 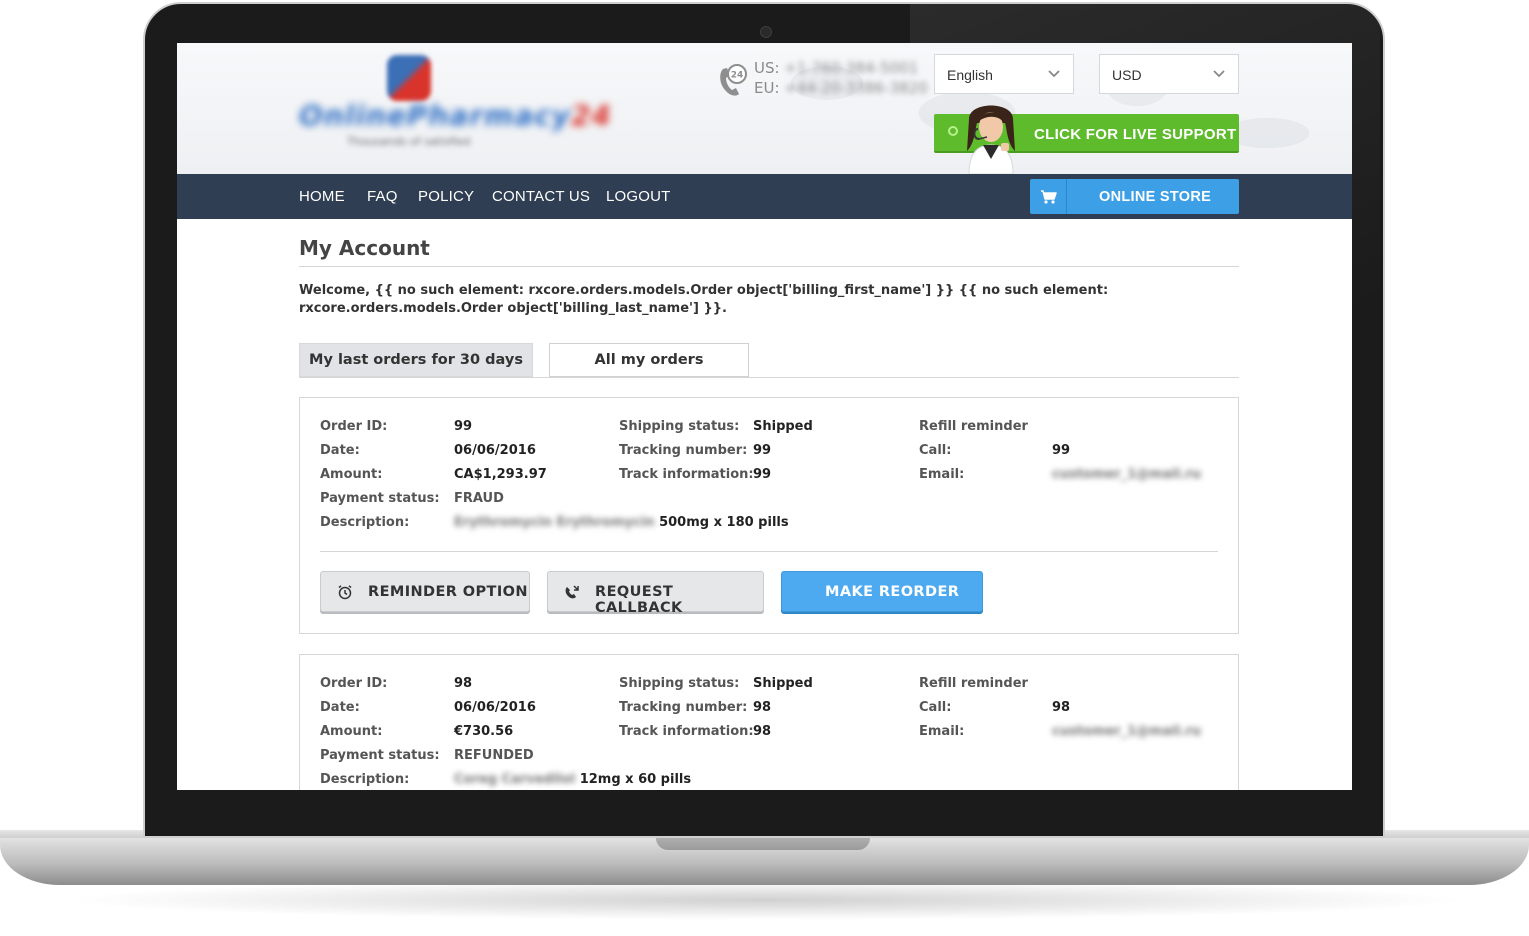 I want to click on eu-phone-number: +44-20-3386-3820, so click(x=855, y=88).